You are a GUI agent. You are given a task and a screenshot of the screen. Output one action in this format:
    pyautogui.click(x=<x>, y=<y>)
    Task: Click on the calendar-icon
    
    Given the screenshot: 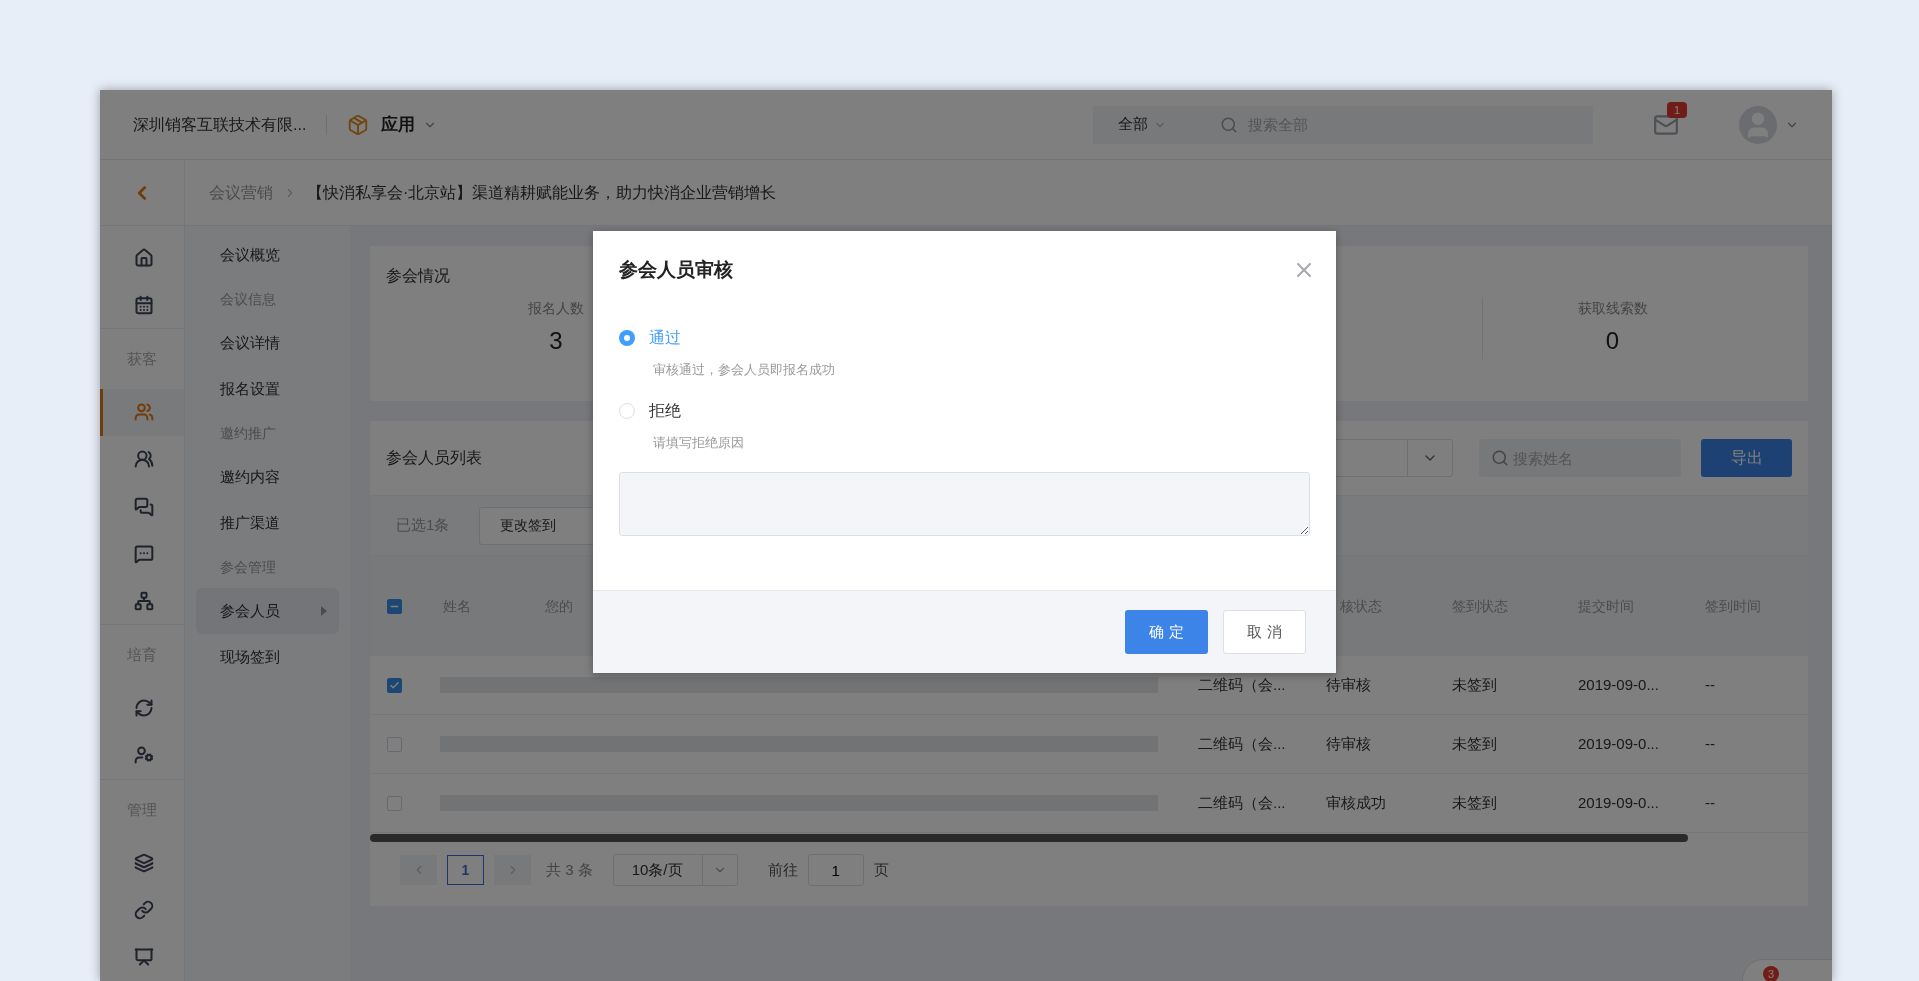 What is the action you would take?
    pyautogui.click(x=143, y=304)
    